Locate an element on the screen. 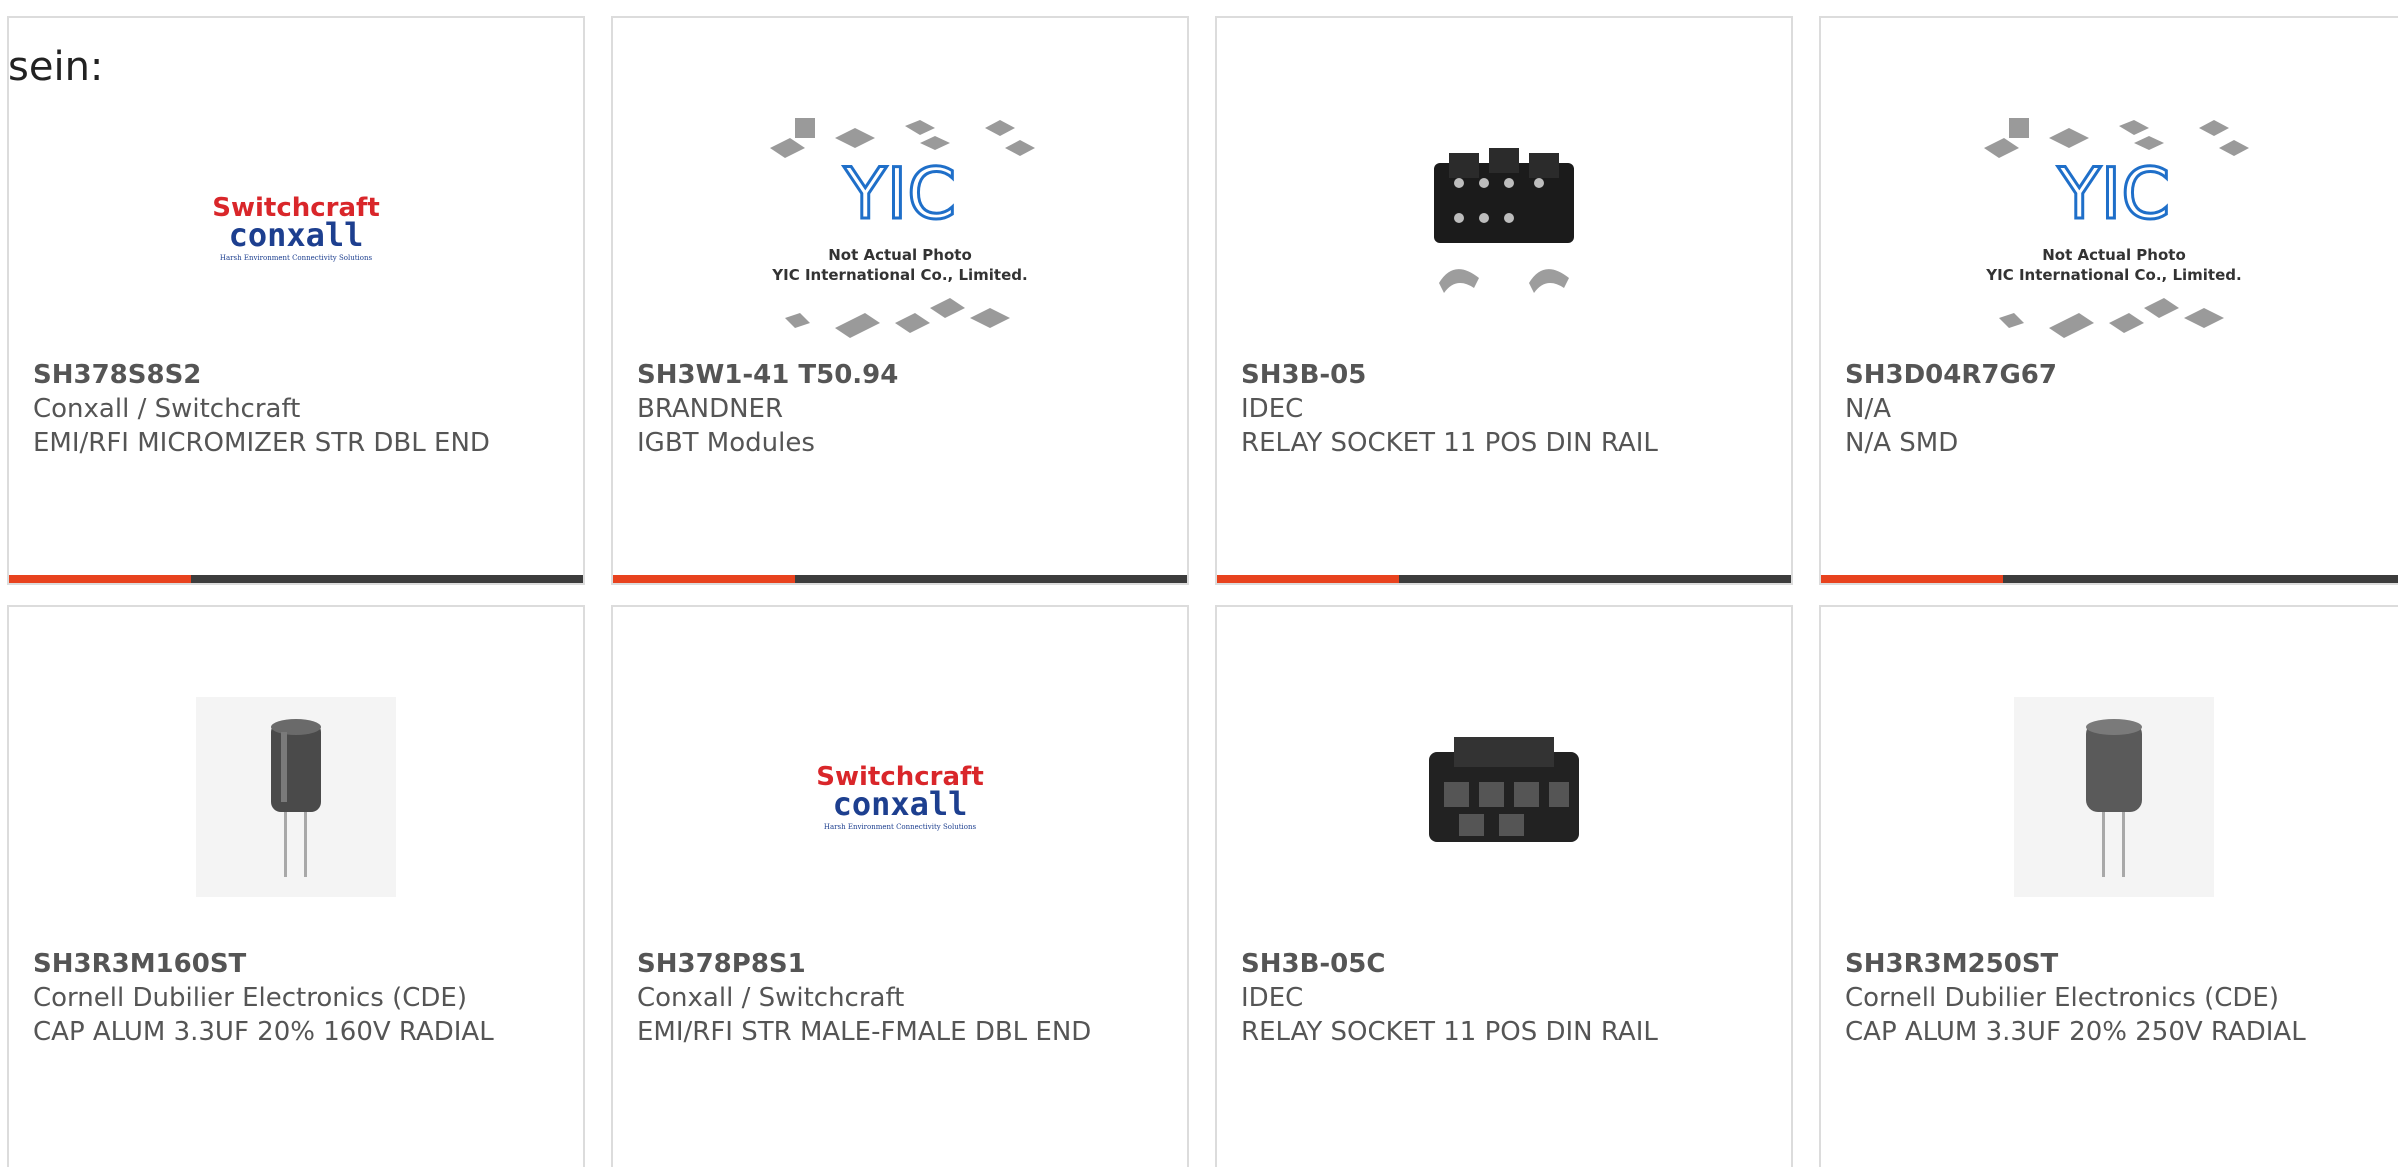 Image resolution: width=2398 pixels, height=1167 pixels. product-description: IGBT Modules is located at coordinates (726, 443).